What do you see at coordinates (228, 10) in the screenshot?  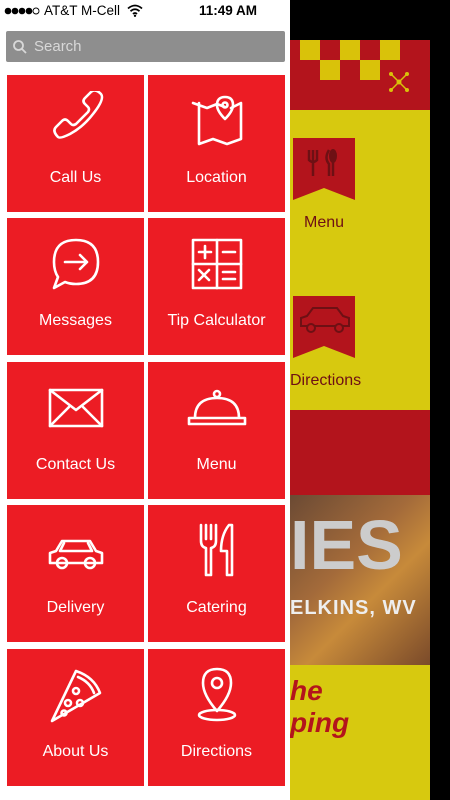 I see `clock: 11:49 AM` at bounding box center [228, 10].